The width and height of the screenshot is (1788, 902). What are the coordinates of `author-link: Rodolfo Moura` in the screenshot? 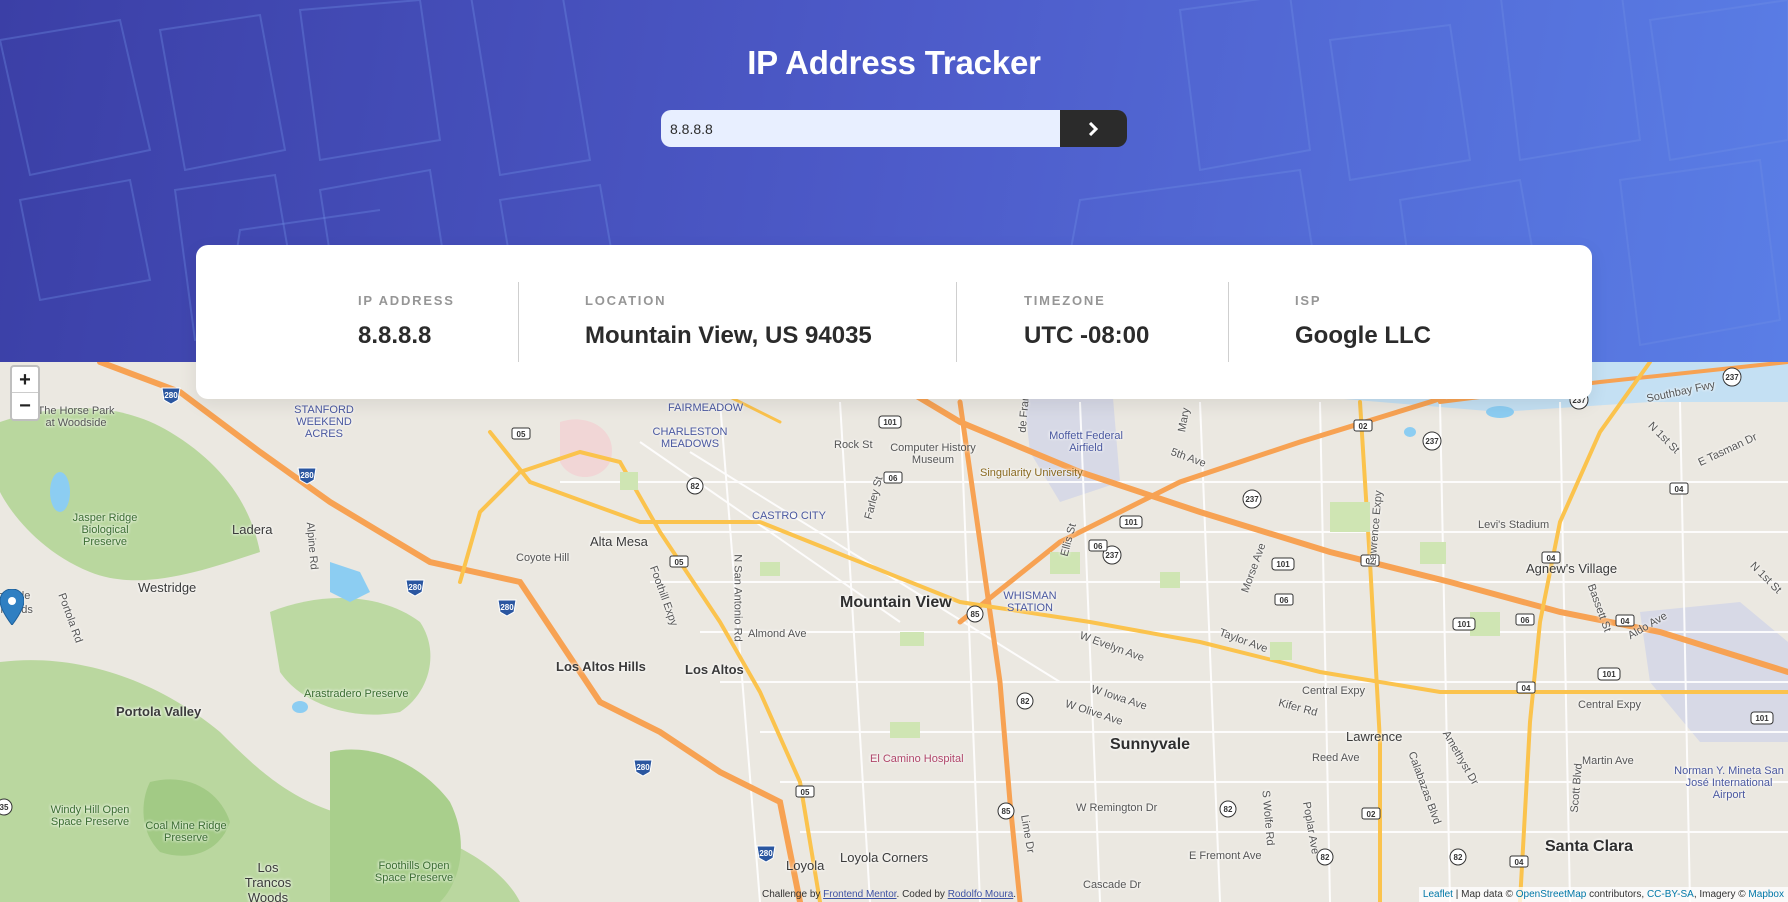 It's located at (981, 894).